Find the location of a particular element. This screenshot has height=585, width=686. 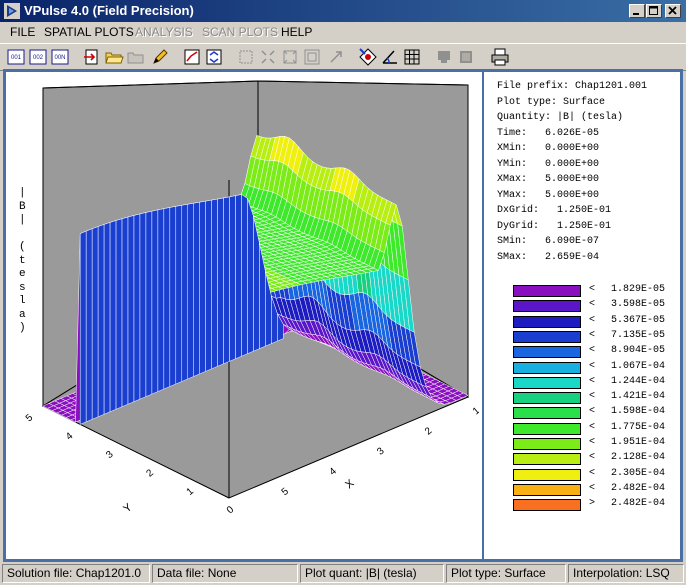

legend-row: <1.951E-04 is located at coordinates (598, 443).